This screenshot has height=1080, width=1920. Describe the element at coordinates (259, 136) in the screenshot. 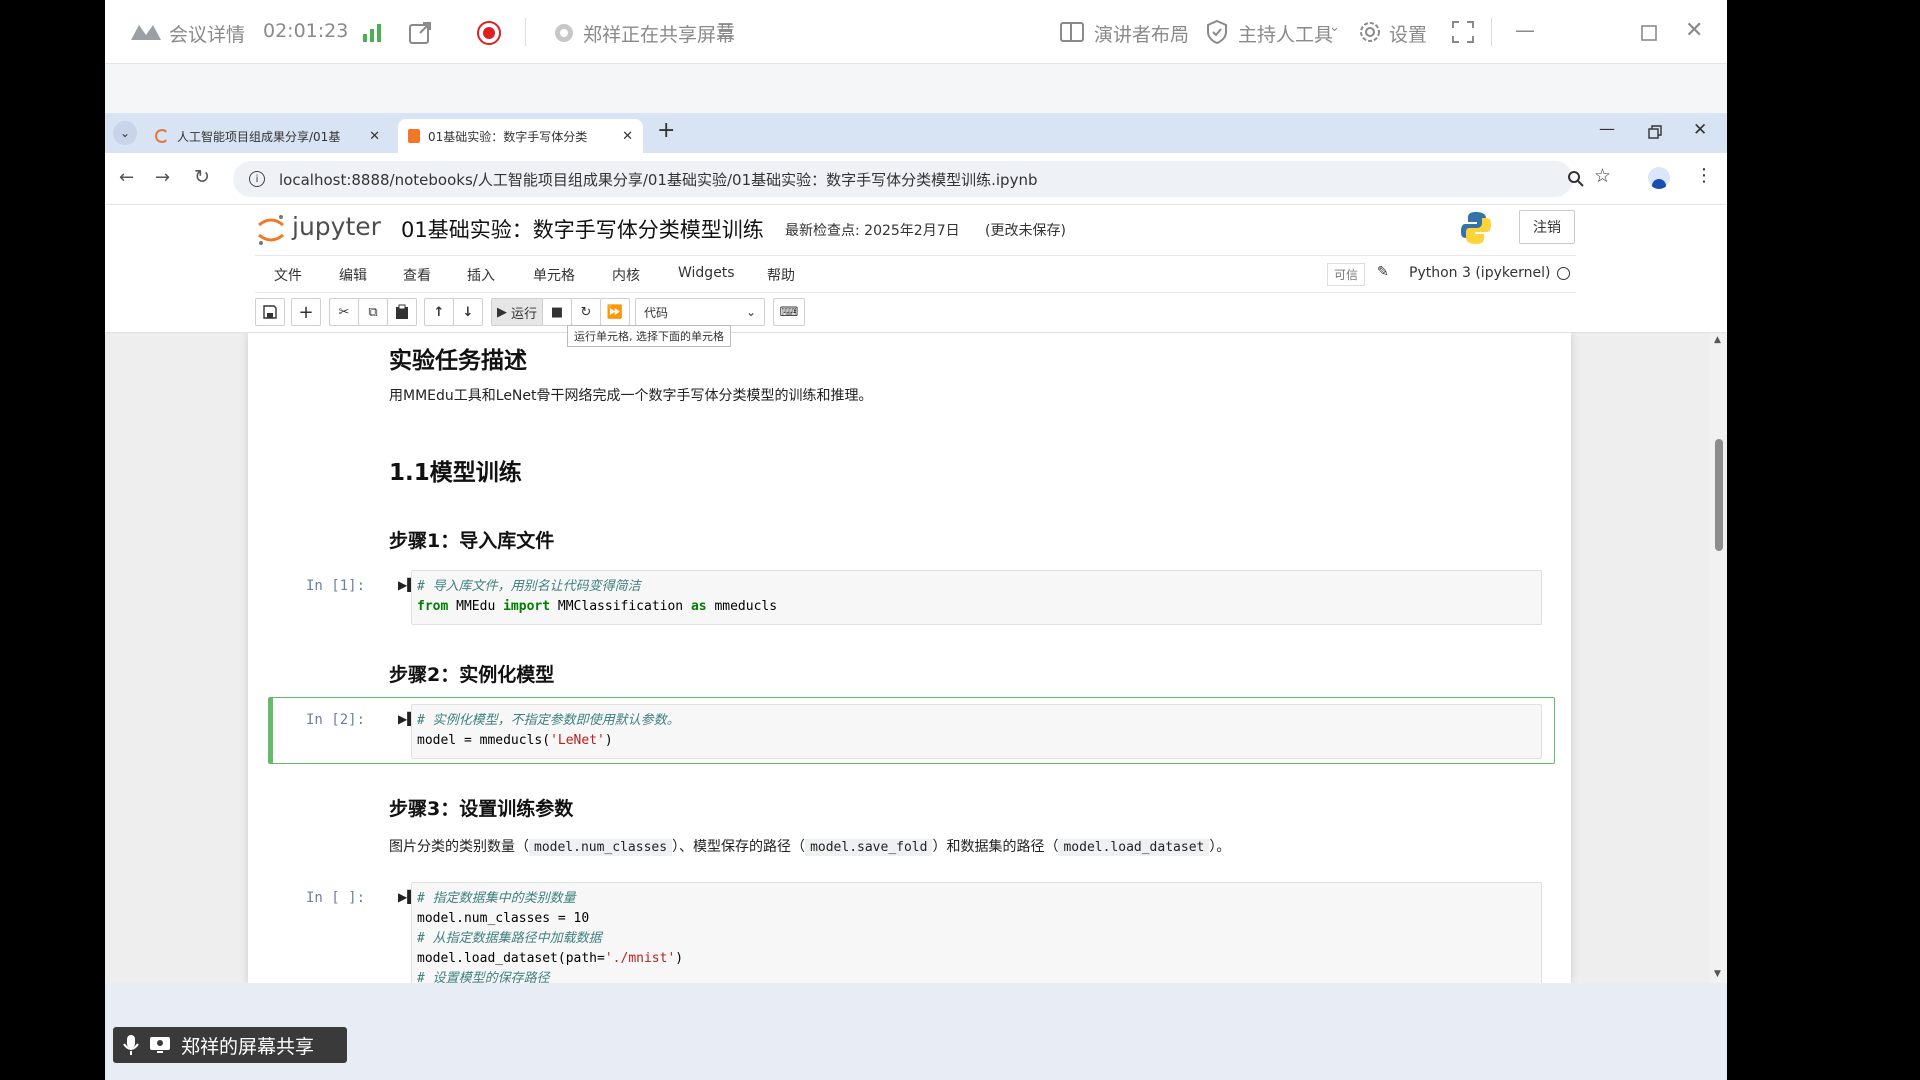

I see `tab-label: 人工智能项目组成果分享/01基` at that location.